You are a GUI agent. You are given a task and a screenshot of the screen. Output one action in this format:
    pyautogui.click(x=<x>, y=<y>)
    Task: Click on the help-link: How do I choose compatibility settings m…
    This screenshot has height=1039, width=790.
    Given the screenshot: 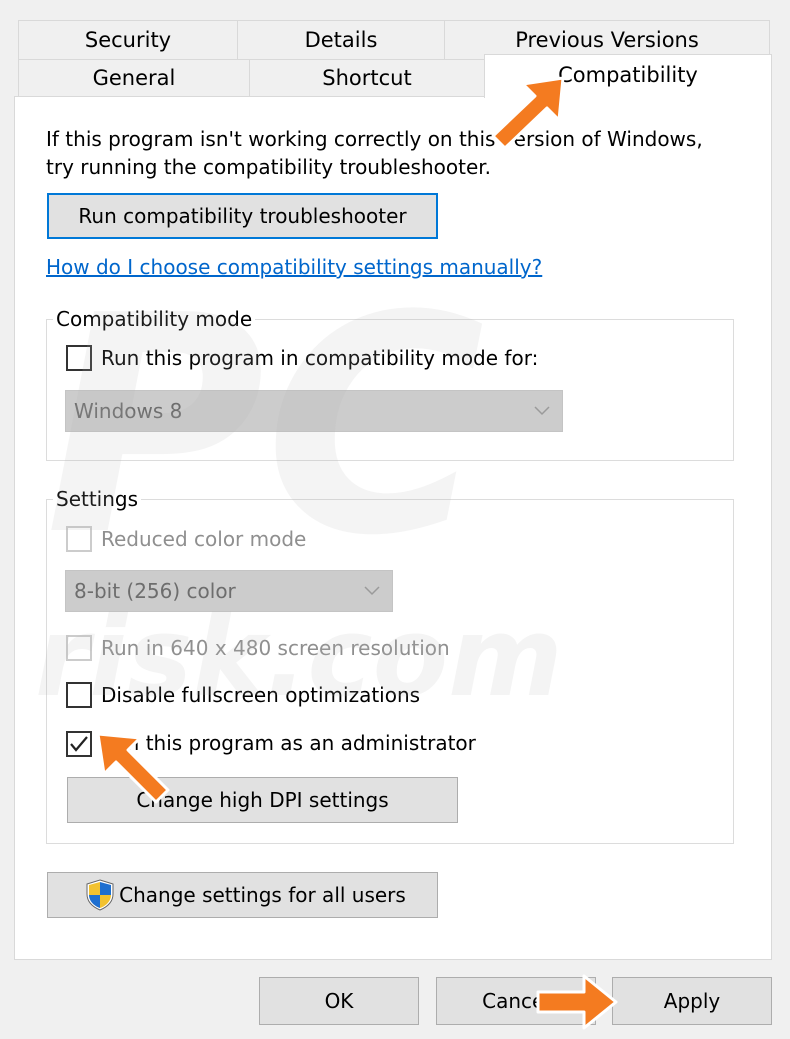 What is the action you would take?
    pyautogui.click(x=294, y=267)
    